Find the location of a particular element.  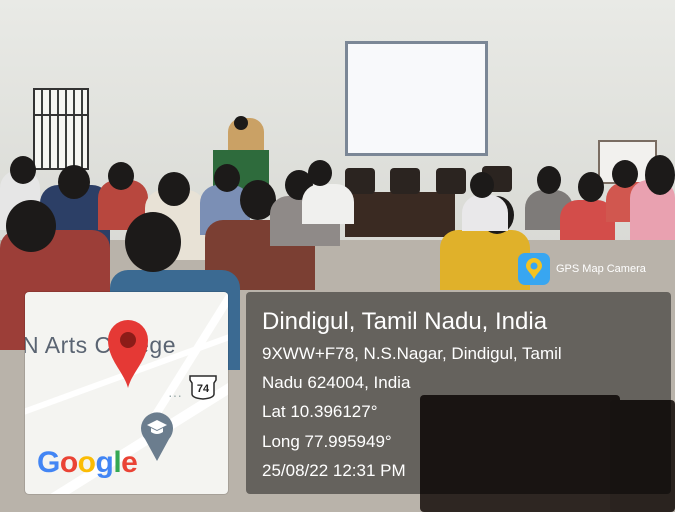

route-shield-icon: 74 is located at coordinates (203, 387).